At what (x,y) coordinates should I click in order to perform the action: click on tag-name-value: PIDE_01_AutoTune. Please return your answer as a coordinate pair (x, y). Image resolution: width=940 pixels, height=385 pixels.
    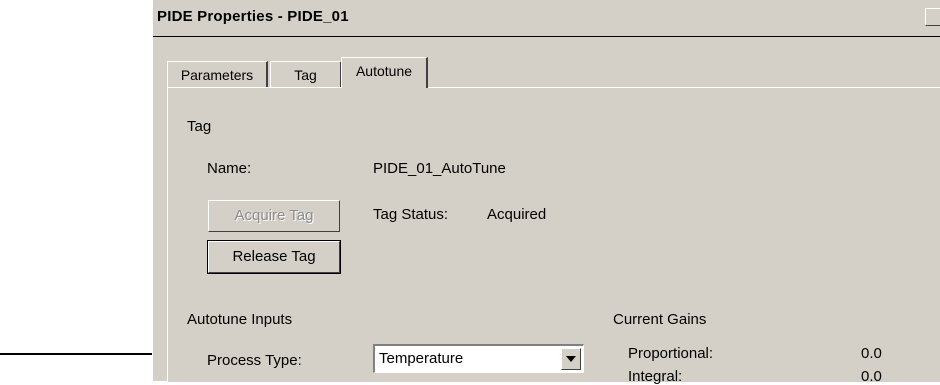
    Looking at the image, I should click on (439, 168).